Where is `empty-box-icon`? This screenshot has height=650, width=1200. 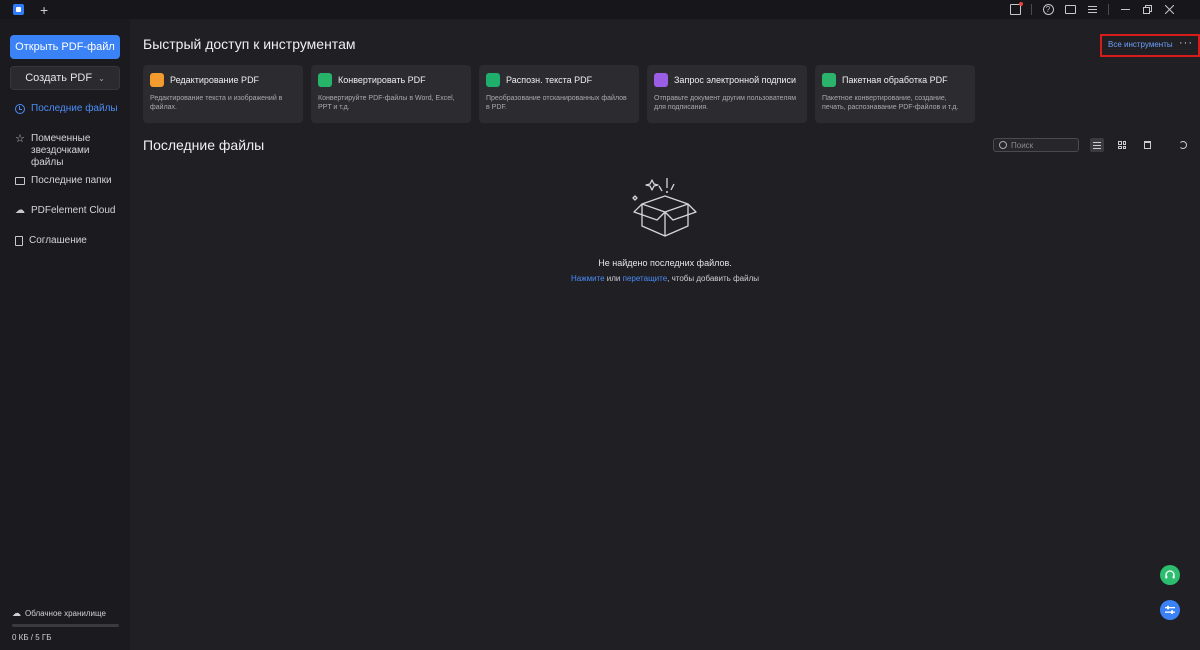
empty-box-icon is located at coordinates (664, 207).